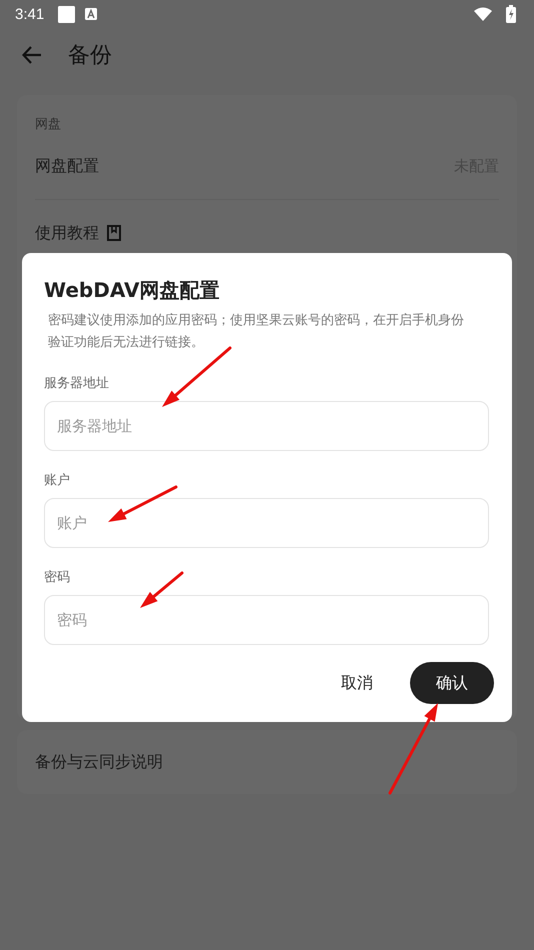 This screenshot has width=534, height=950. What do you see at coordinates (452, 683) in the screenshot?
I see `confirm-button: 确认` at bounding box center [452, 683].